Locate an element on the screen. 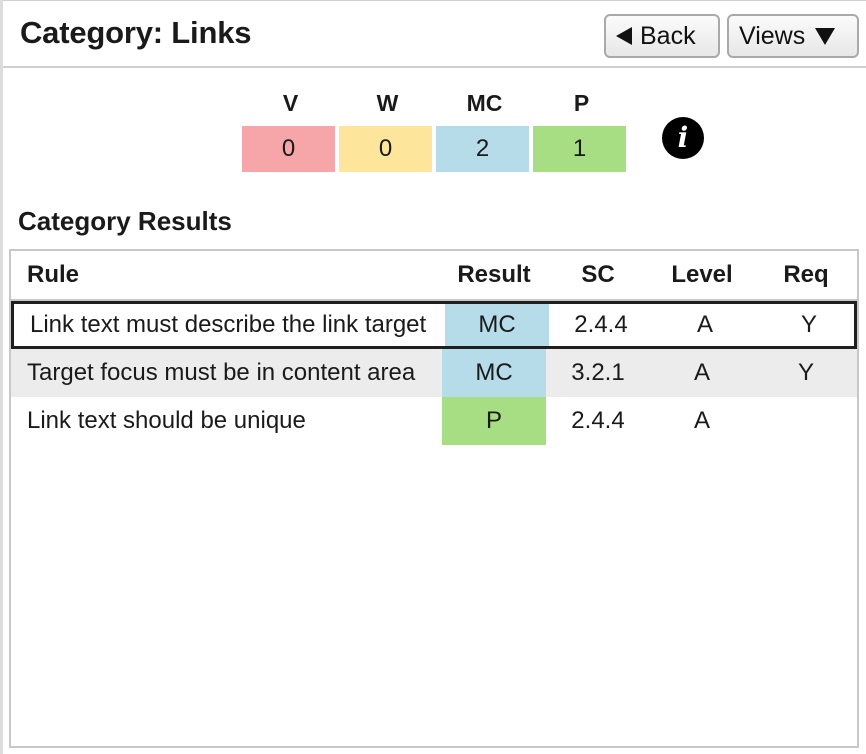  summary-manual-checks: MC 2 is located at coordinates (484, 131).